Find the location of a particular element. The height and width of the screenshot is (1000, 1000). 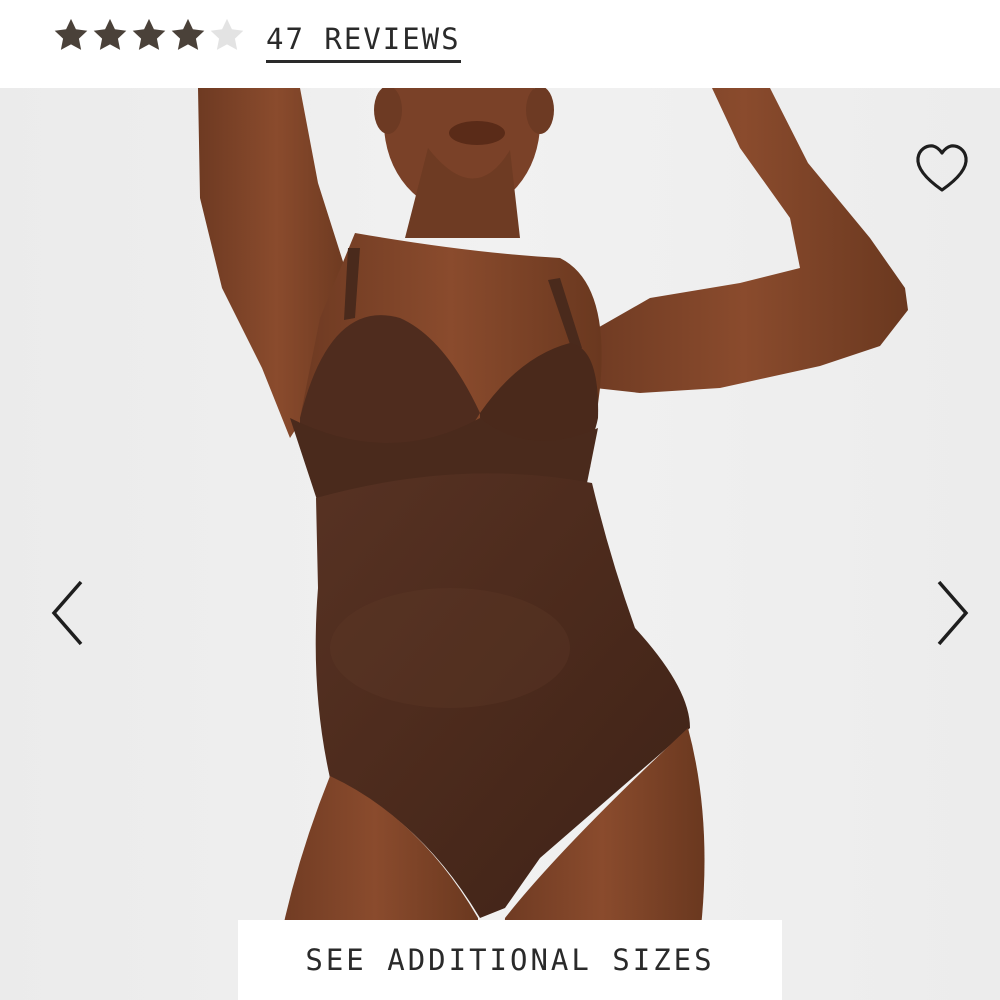

previous-image-button is located at coordinates (68, 613).